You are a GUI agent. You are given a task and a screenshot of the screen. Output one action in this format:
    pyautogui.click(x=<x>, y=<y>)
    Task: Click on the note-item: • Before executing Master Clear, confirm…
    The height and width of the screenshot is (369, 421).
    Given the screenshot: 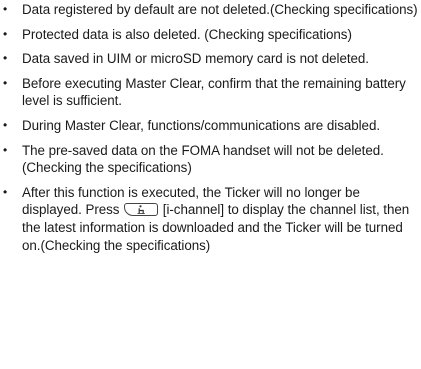 What is the action you would take?
    pyautogui.click(x=210, y=92)
    